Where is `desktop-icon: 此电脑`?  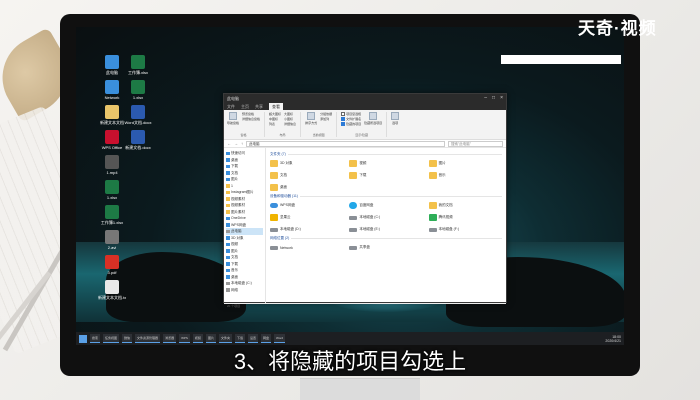
desktop-icon: 此电脑 is located at coordinates (112, 65).